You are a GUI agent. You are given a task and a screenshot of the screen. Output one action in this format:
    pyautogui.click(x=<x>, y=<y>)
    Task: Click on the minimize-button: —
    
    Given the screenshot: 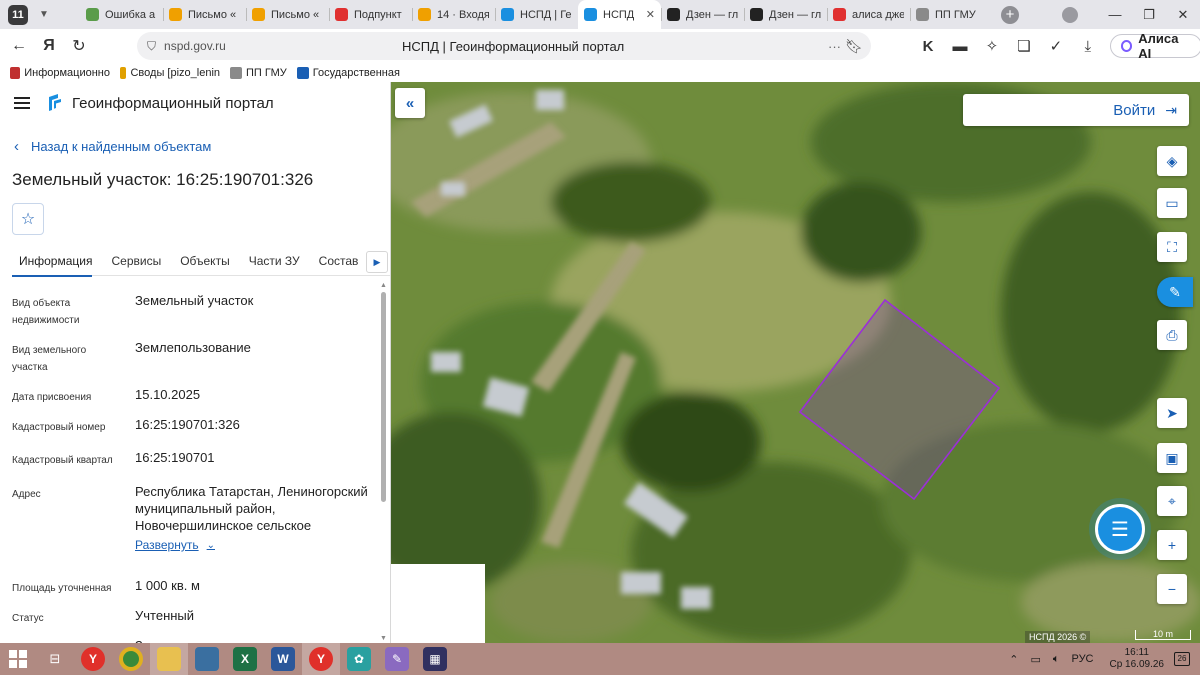 What is the action you would take?
    pyautogui.click(x=1115, y=14)
    